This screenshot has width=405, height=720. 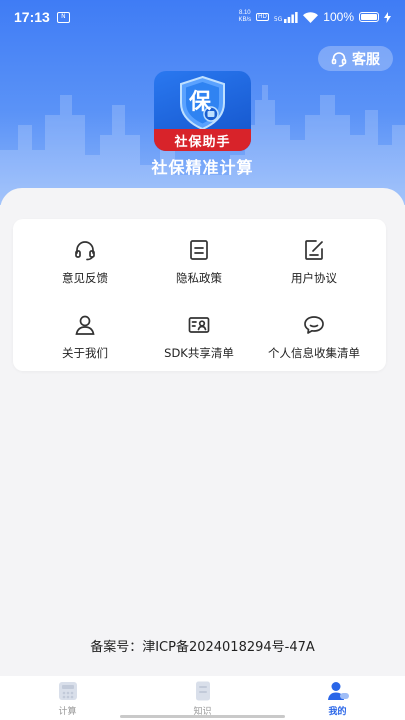 What do you see at coordinates (387, 17) in the screenshot?
I see `charging-icon` at bounding box center [387, 17].